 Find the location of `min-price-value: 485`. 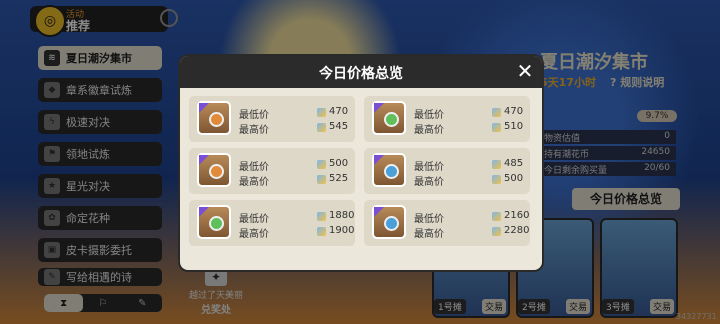

min-price-value: 485 is located at coordinates (514, 163).